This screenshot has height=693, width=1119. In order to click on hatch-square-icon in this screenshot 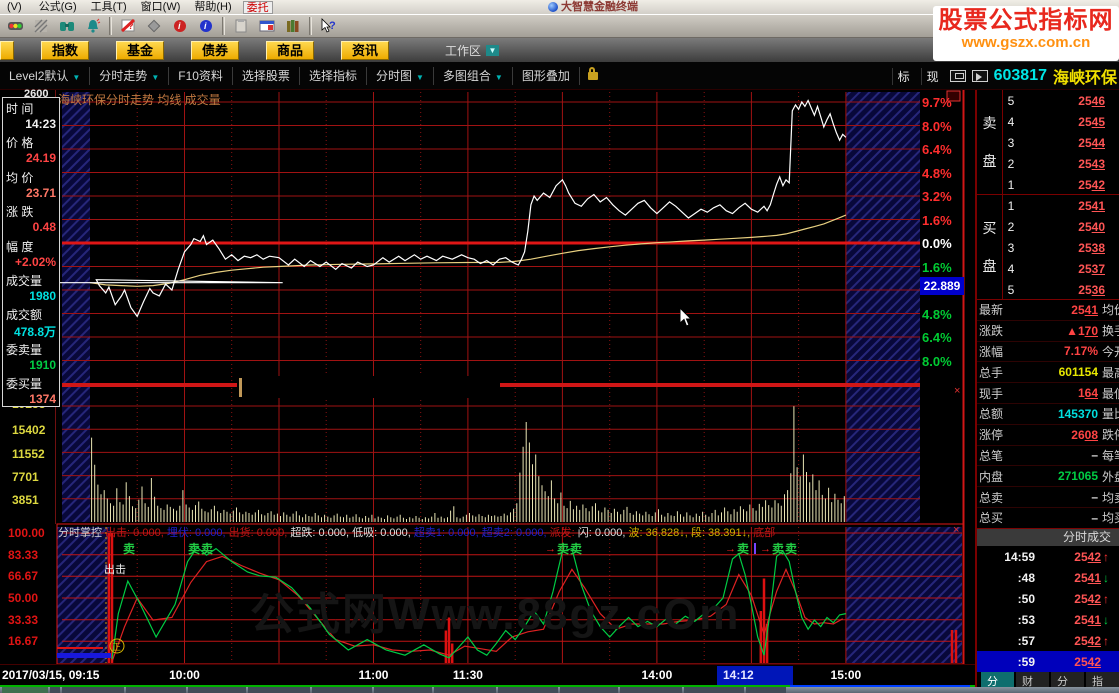, I will do `click(41, 26)`.